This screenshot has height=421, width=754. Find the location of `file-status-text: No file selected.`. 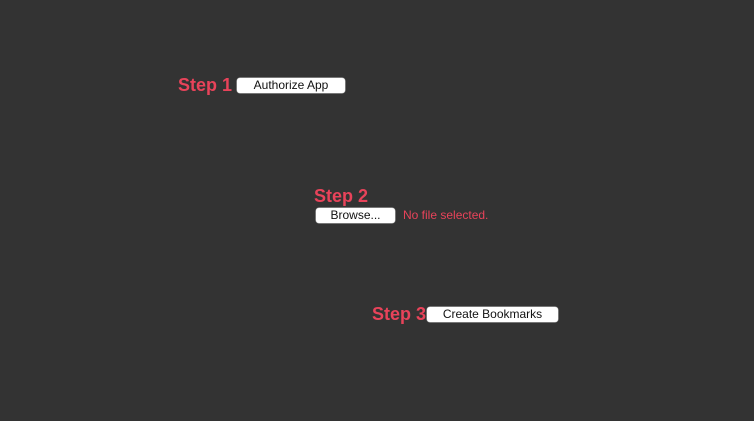

file-status-text: No file selected. is located at coordinates (446, 215).